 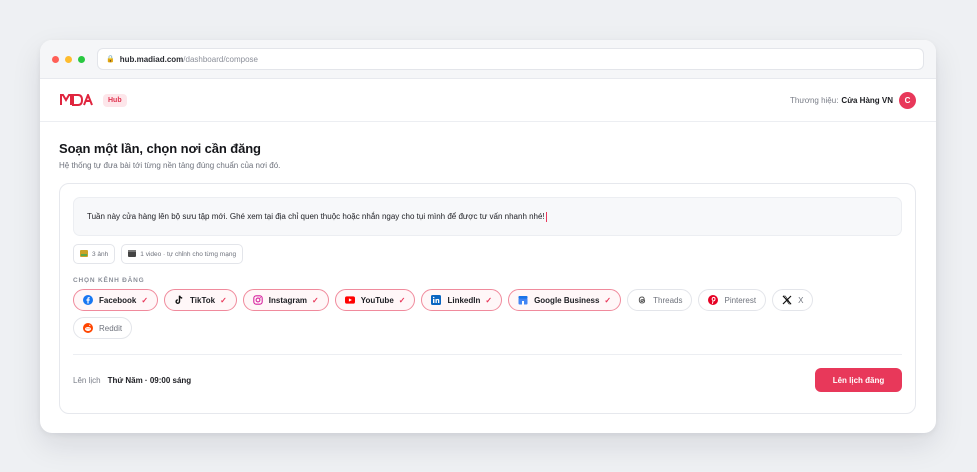 What do you see at coordinates (84, 254) in the screenshot?
I see `image-icon` at bounding box center [84, 254].